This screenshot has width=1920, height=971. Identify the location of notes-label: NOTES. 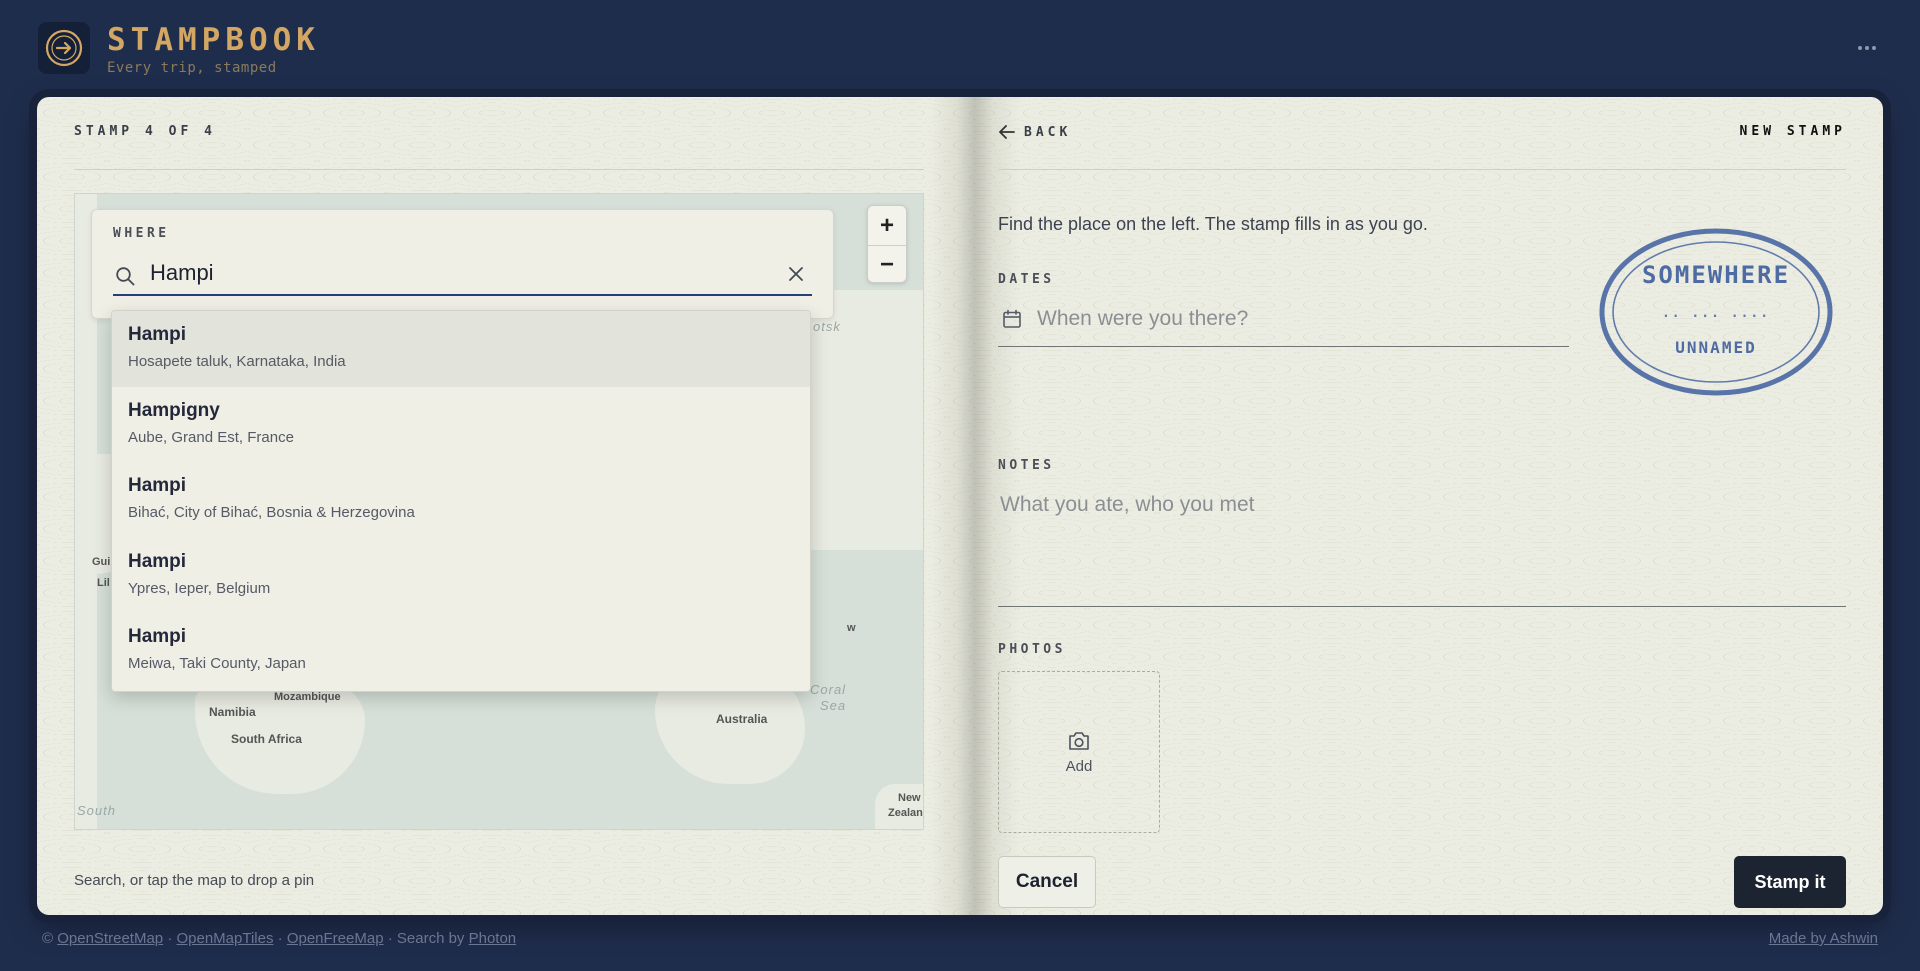
(1026, 465).